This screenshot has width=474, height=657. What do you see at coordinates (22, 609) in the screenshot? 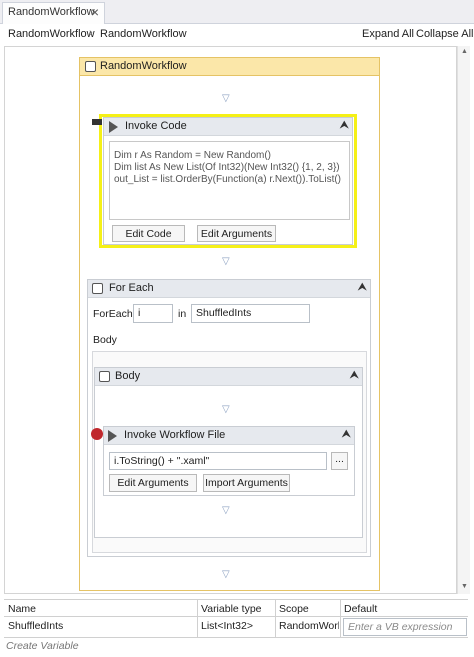
I see `column-header-name: Name` at bounding box center [22, 609].